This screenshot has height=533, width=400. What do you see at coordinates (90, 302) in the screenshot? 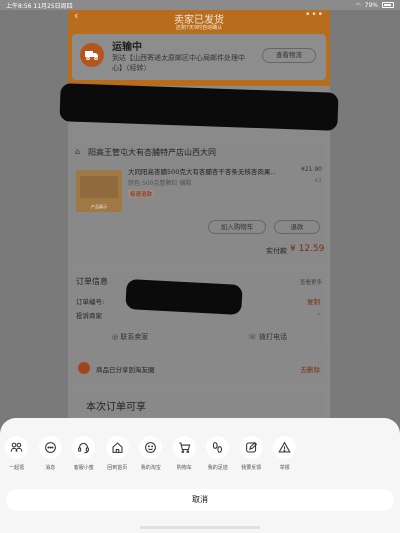
I see `order-number-label: 订单编号:` at bounding box center [90, 302].